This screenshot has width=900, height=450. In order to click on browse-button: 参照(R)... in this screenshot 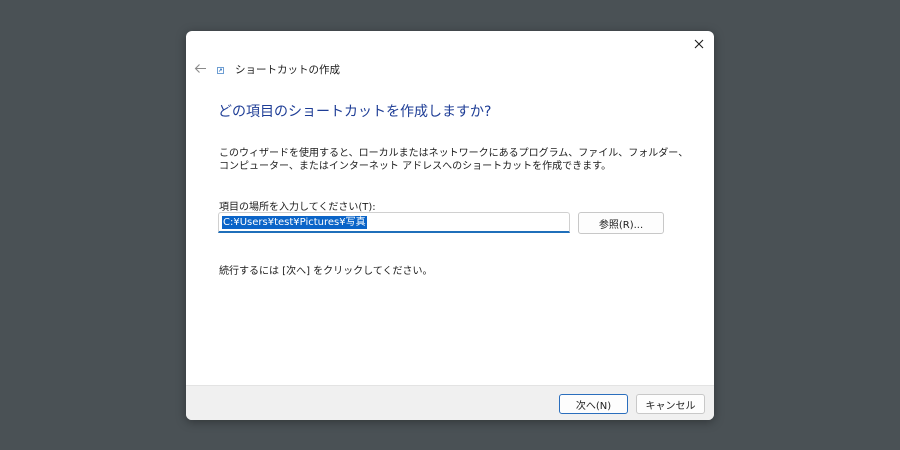, I will do `click(621, 223)`.